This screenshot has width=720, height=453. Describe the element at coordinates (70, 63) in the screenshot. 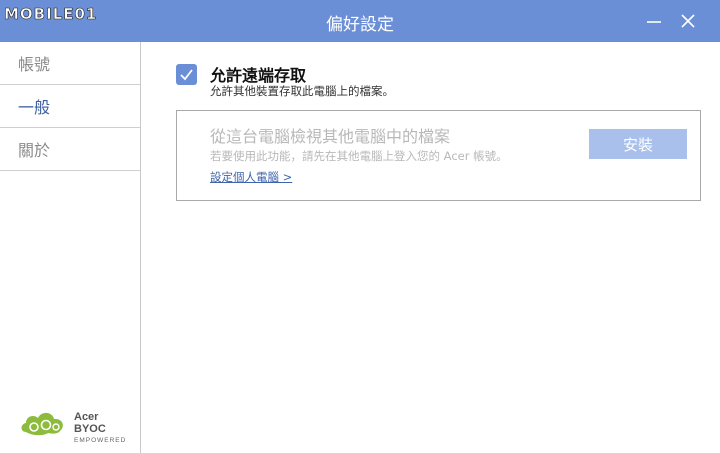

I see `sidebar-item-account: 帳號` at that location.